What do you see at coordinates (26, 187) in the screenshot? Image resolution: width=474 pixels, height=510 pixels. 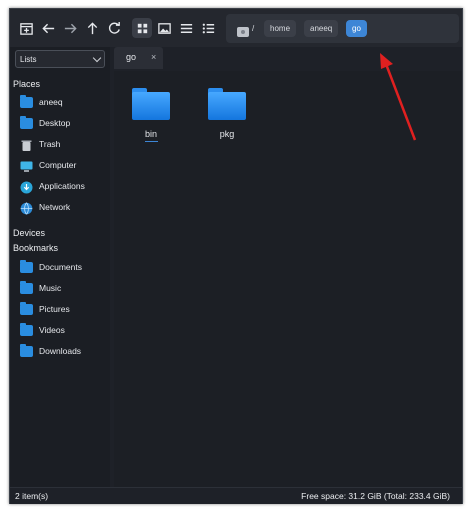 I see `applications-icon` at bounding box center [26, 187].